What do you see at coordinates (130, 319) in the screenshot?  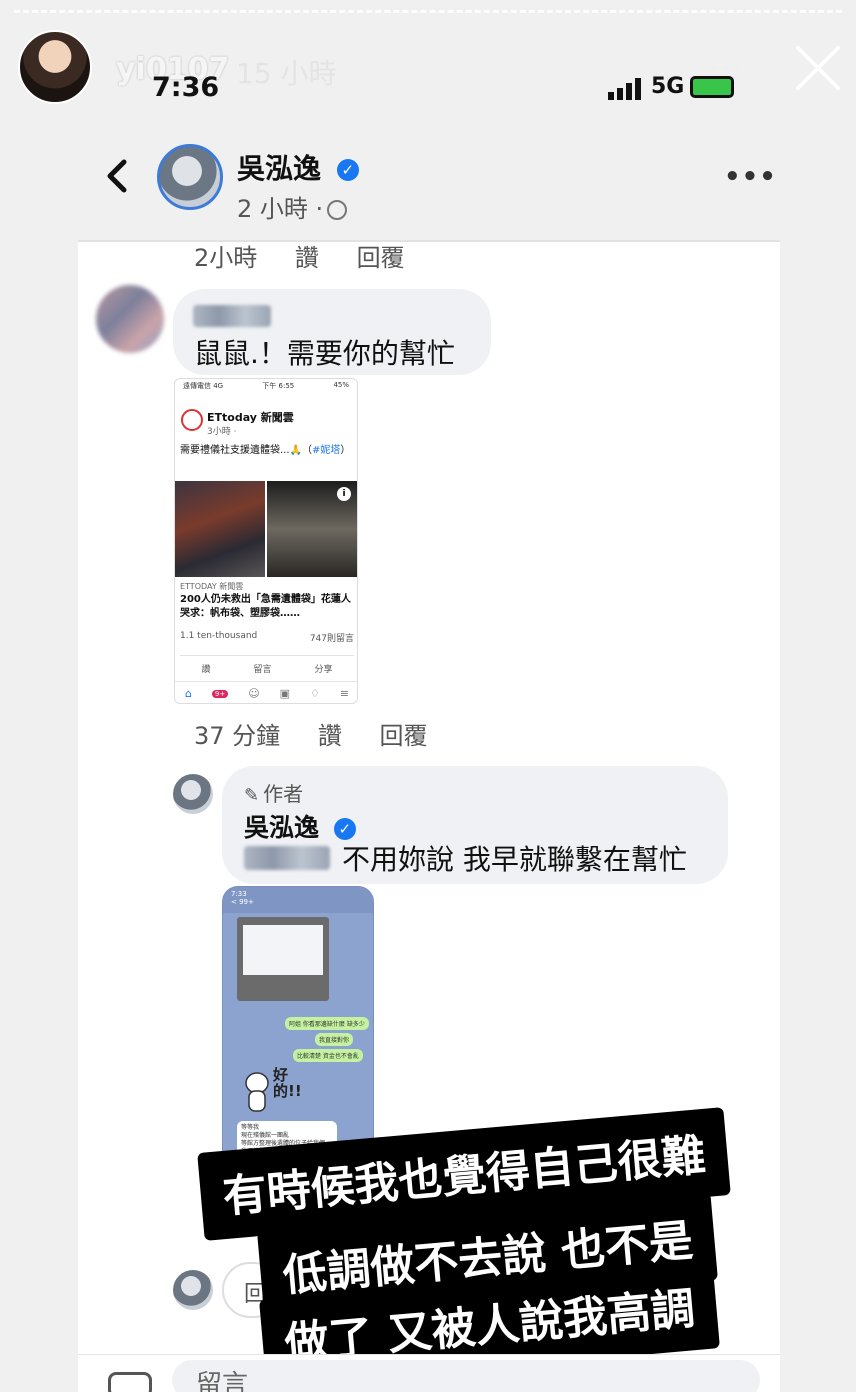 I see `commenter-avatar` at bounding box center [130, 319].